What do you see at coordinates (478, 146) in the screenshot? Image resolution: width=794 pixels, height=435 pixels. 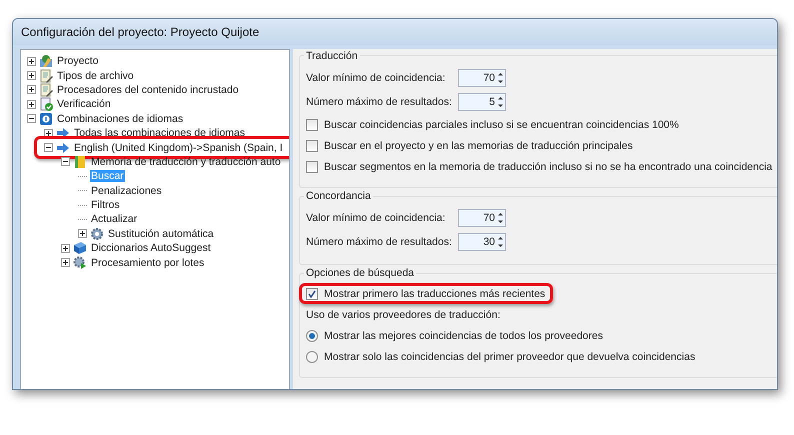 I see `checkbox-label: Buscar en el proyecto y en las memorias de traducción principales` at bounding box center [478, 146].